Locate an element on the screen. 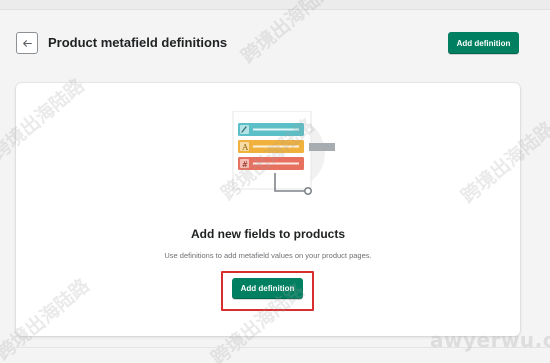 The height and width of the screenshot is (363, 550). text-icon: A is located at coordinates (244, 147).